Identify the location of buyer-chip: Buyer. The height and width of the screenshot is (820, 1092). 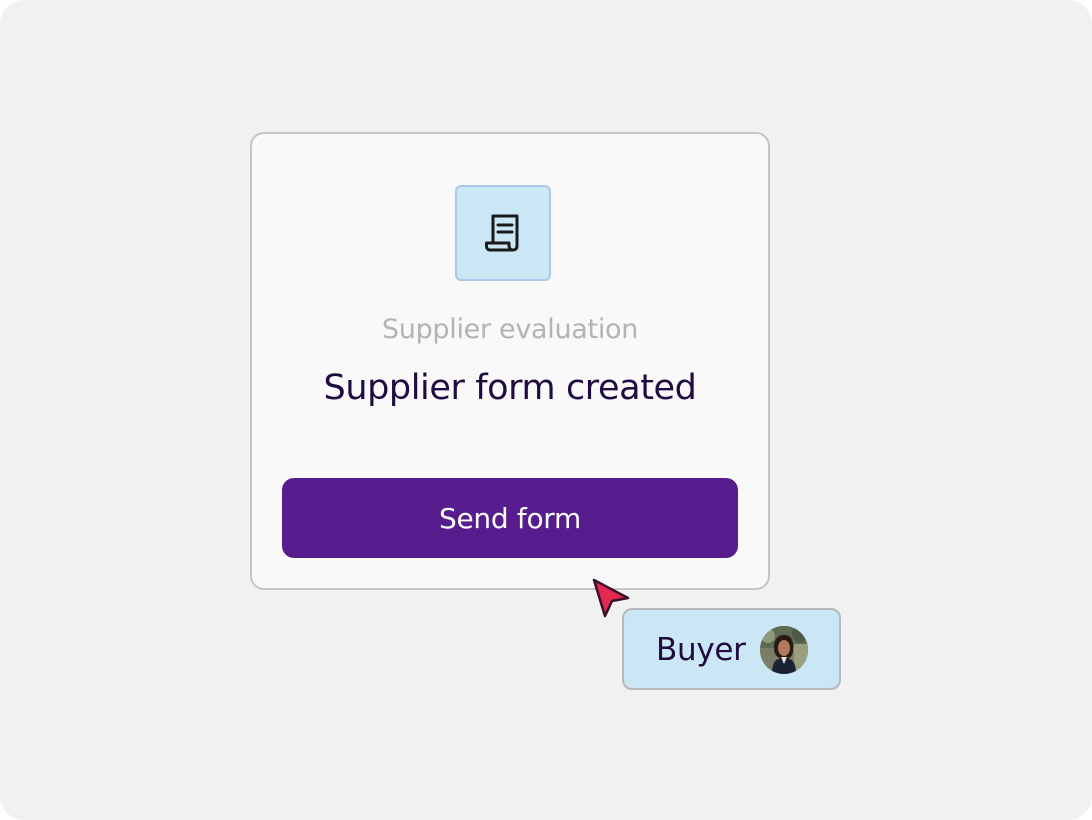
(731, 649).